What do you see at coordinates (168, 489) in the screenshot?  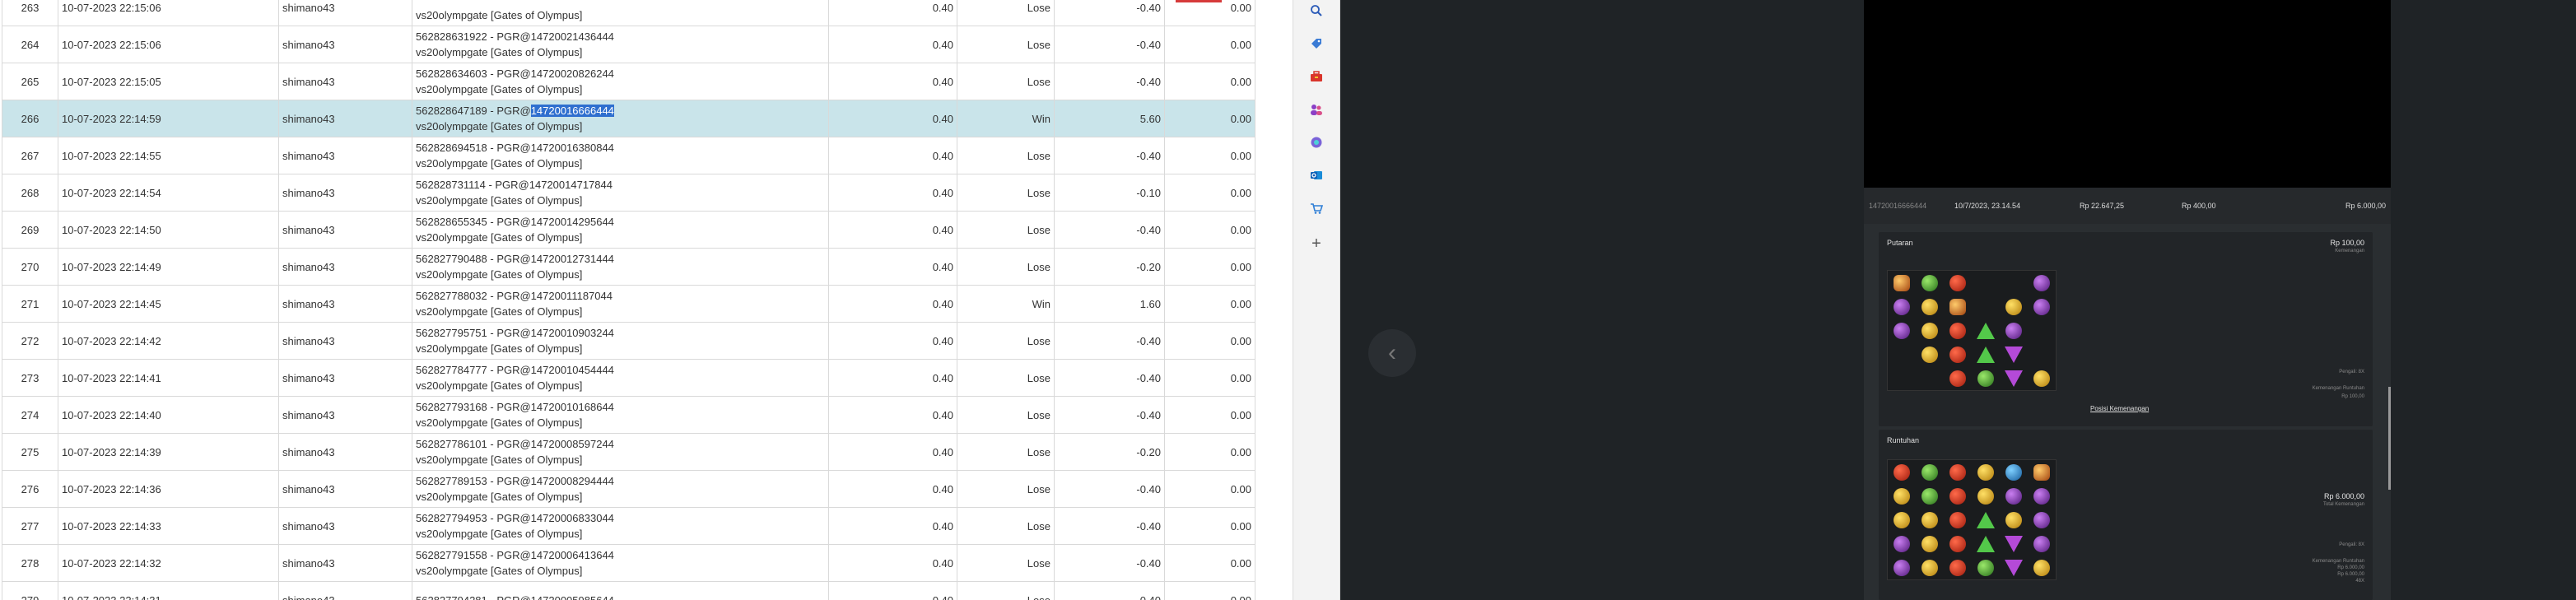 I see `row-date: 10-07-2023 22:14:36` at bounding box center [168, 489].